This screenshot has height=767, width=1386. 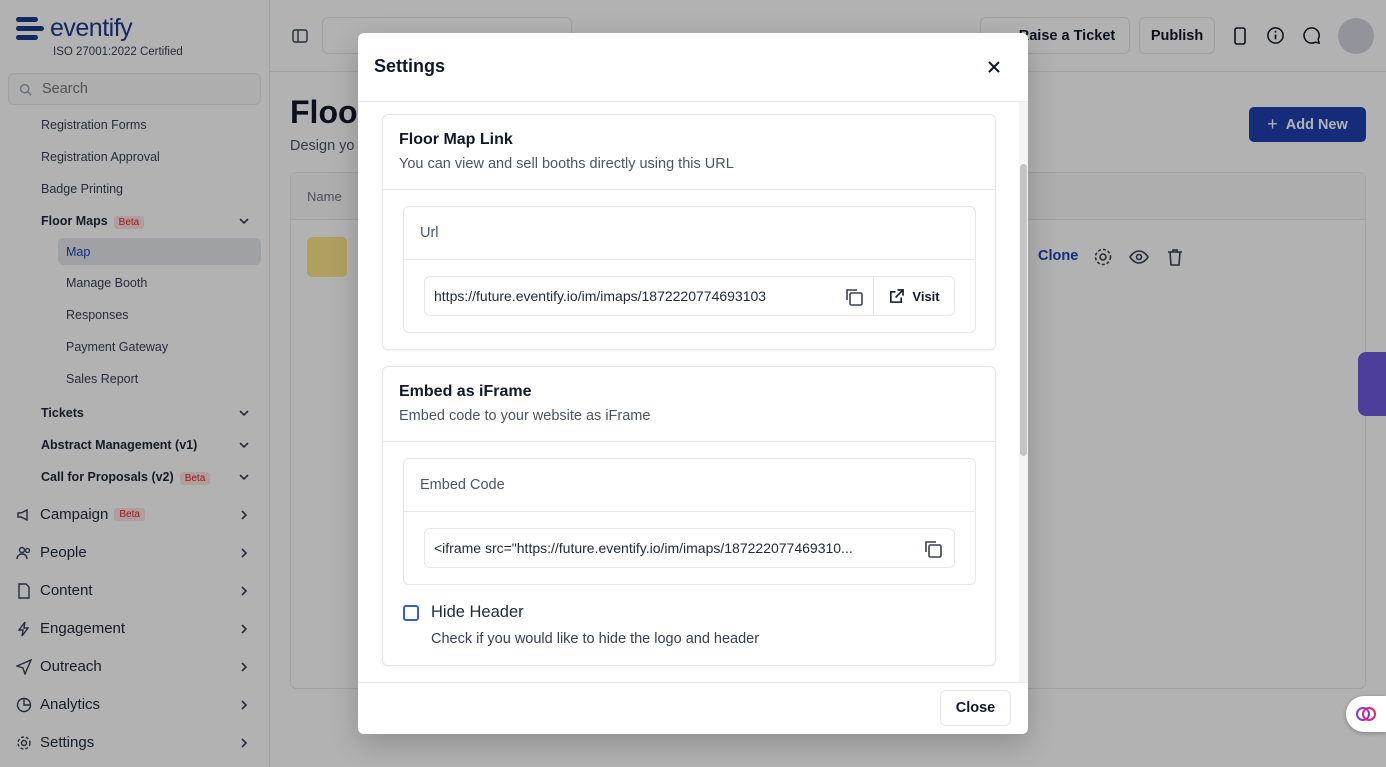 I want to click on feedback-tab, so click(x=1372, y=384).